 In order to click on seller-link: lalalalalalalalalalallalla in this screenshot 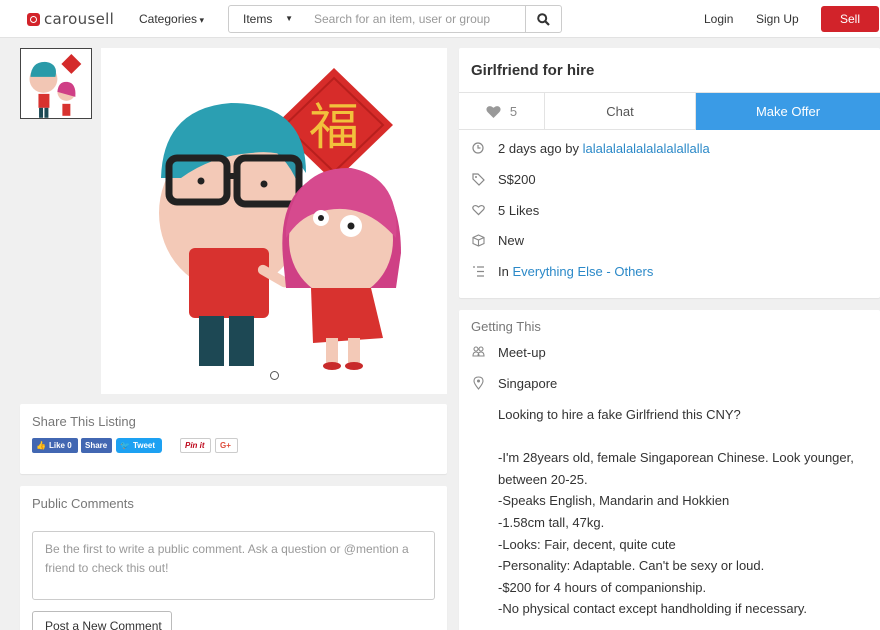, I will do `click(646, 148)`.